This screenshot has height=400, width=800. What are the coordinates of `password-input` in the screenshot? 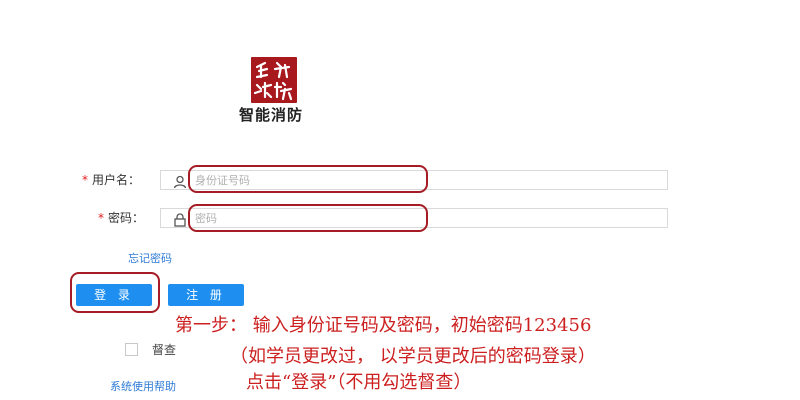 It's located at (405, 218).